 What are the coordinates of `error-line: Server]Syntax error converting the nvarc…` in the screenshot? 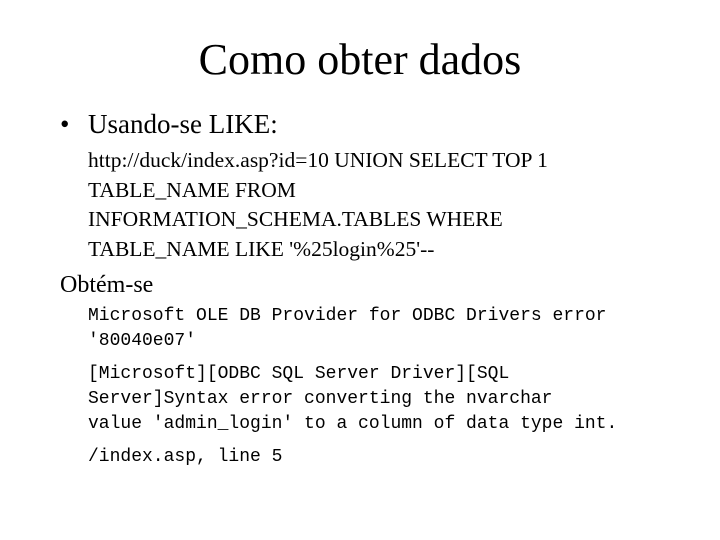 It's located at (320, 399).